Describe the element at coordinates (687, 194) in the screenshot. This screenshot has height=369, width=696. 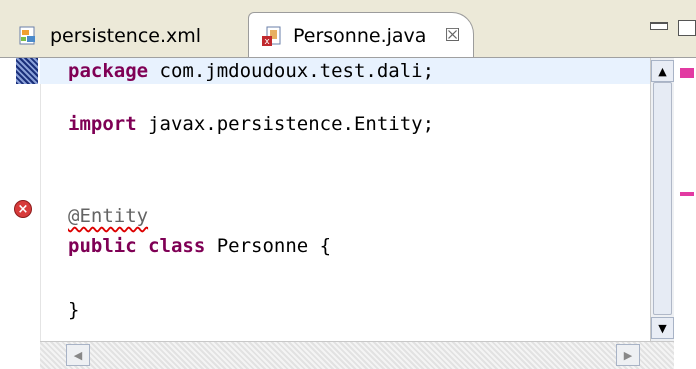
I see `warning-overview-marker` at that location.